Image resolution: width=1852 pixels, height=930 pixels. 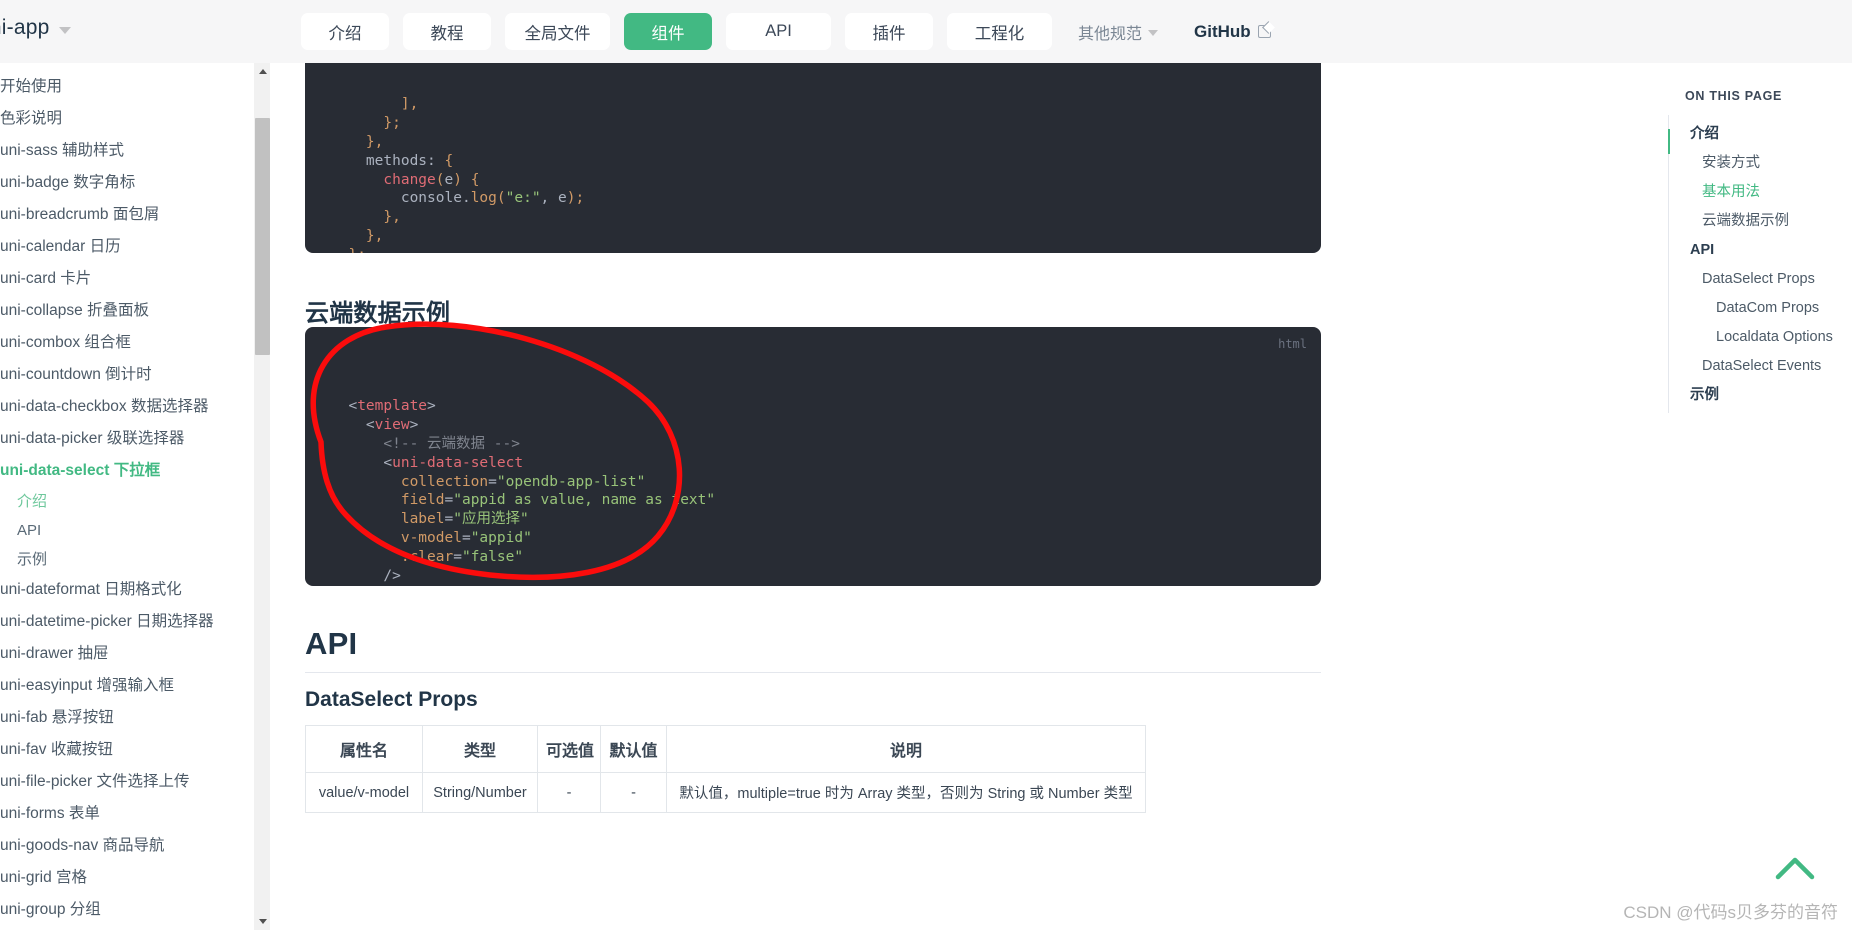 What do you see at coordinates (558, 500) in the screenshot?
I see `code-line-5: field="appid as value, name as text"` at bounding box center [558, 500].